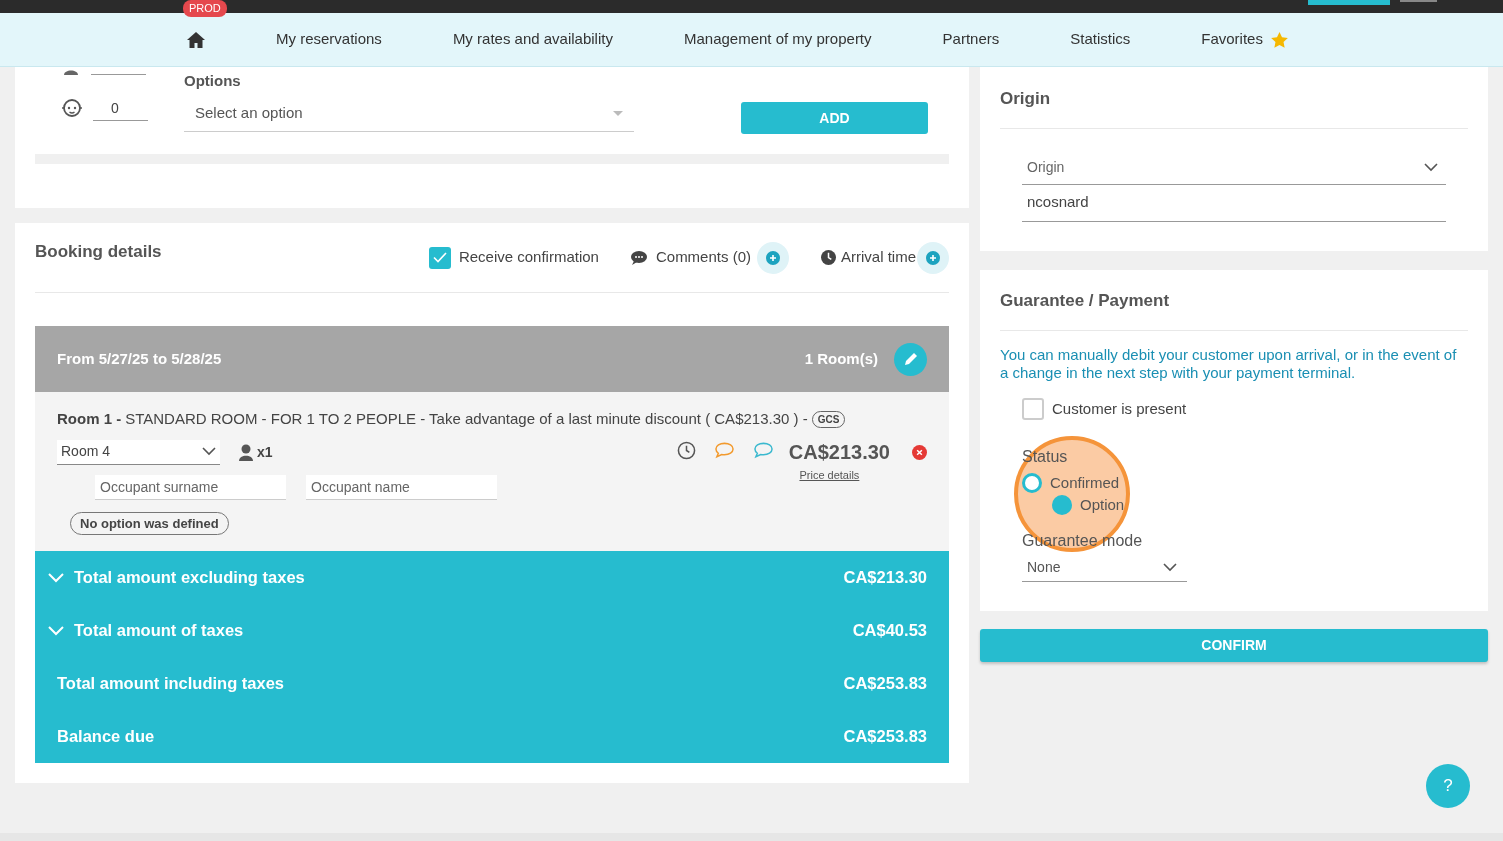 The height and width of the screenshot is (841, 1503). I want to click on nav-link: Management of my property, so click(777, 39).